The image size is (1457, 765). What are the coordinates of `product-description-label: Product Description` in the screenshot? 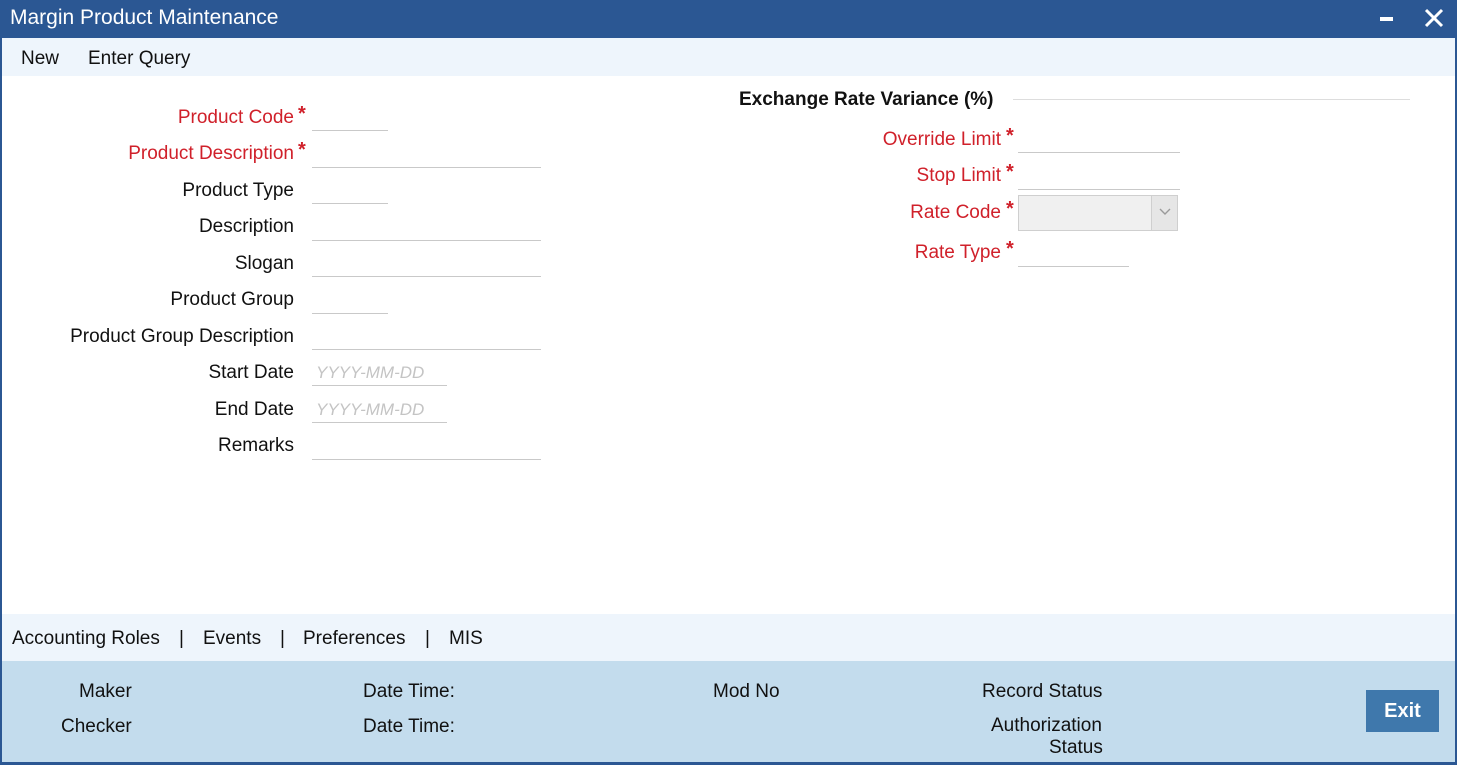 It's located at (211, 153).